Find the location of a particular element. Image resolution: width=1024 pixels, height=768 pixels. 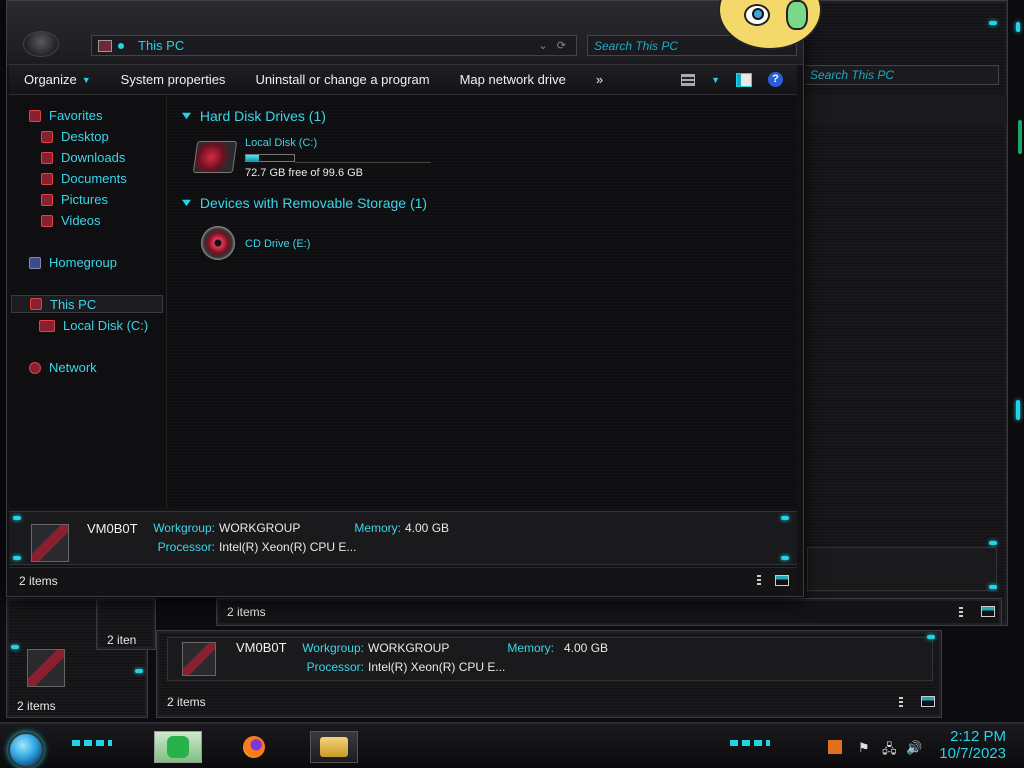

clock-date: 10/7/2023 is located at coordinates (972, 753).